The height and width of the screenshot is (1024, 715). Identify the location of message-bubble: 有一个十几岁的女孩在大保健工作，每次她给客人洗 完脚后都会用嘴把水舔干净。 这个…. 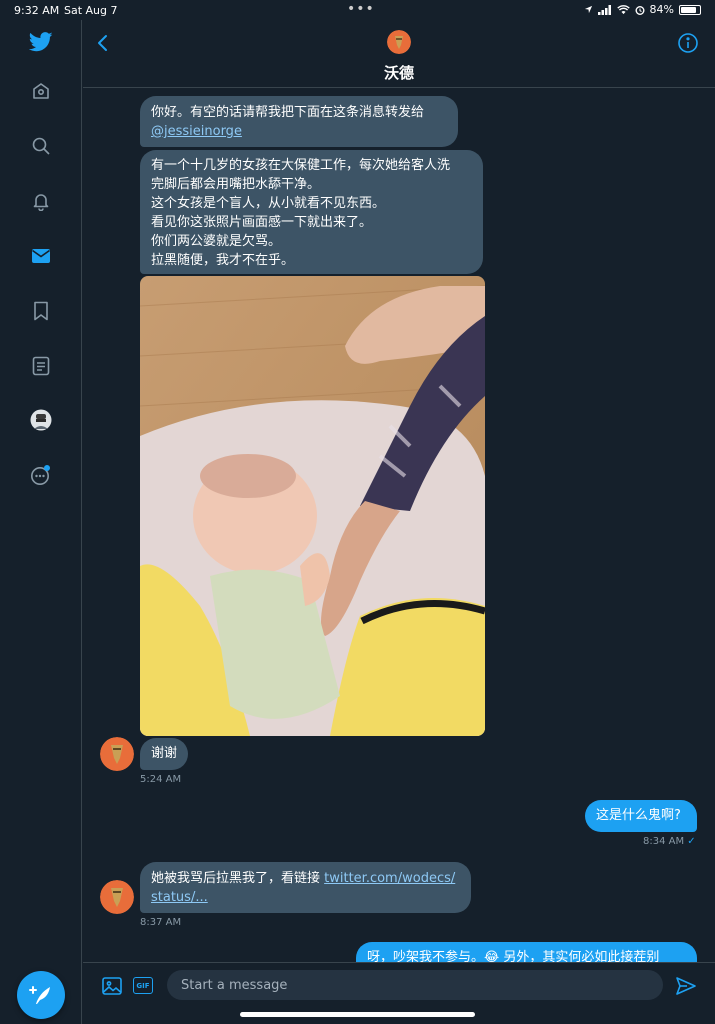
(311, 212).